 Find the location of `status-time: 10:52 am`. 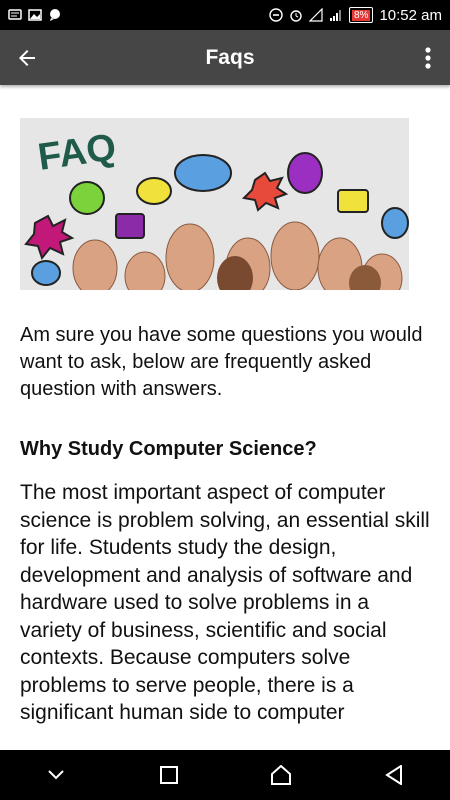

status-time: 10:52 am is located at coordinates (410, 15).